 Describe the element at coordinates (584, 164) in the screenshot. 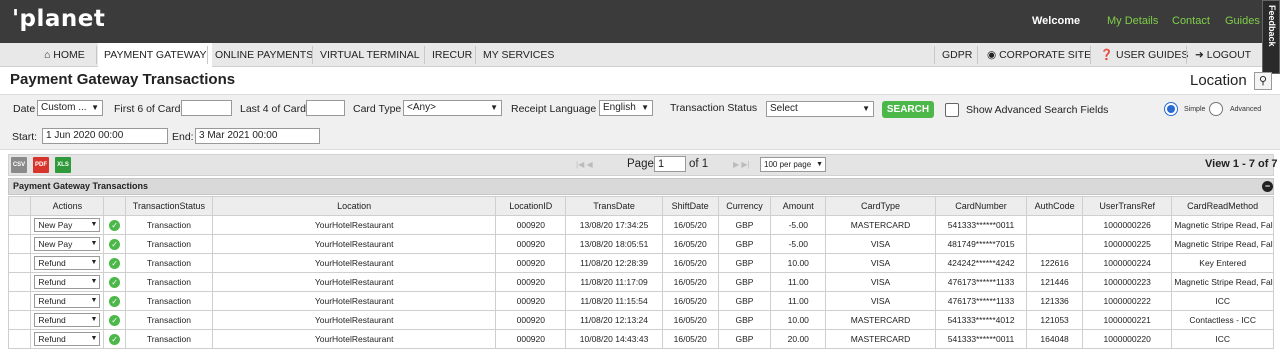

I see `first-prev-page-icon: |◀ ◀` at that location.